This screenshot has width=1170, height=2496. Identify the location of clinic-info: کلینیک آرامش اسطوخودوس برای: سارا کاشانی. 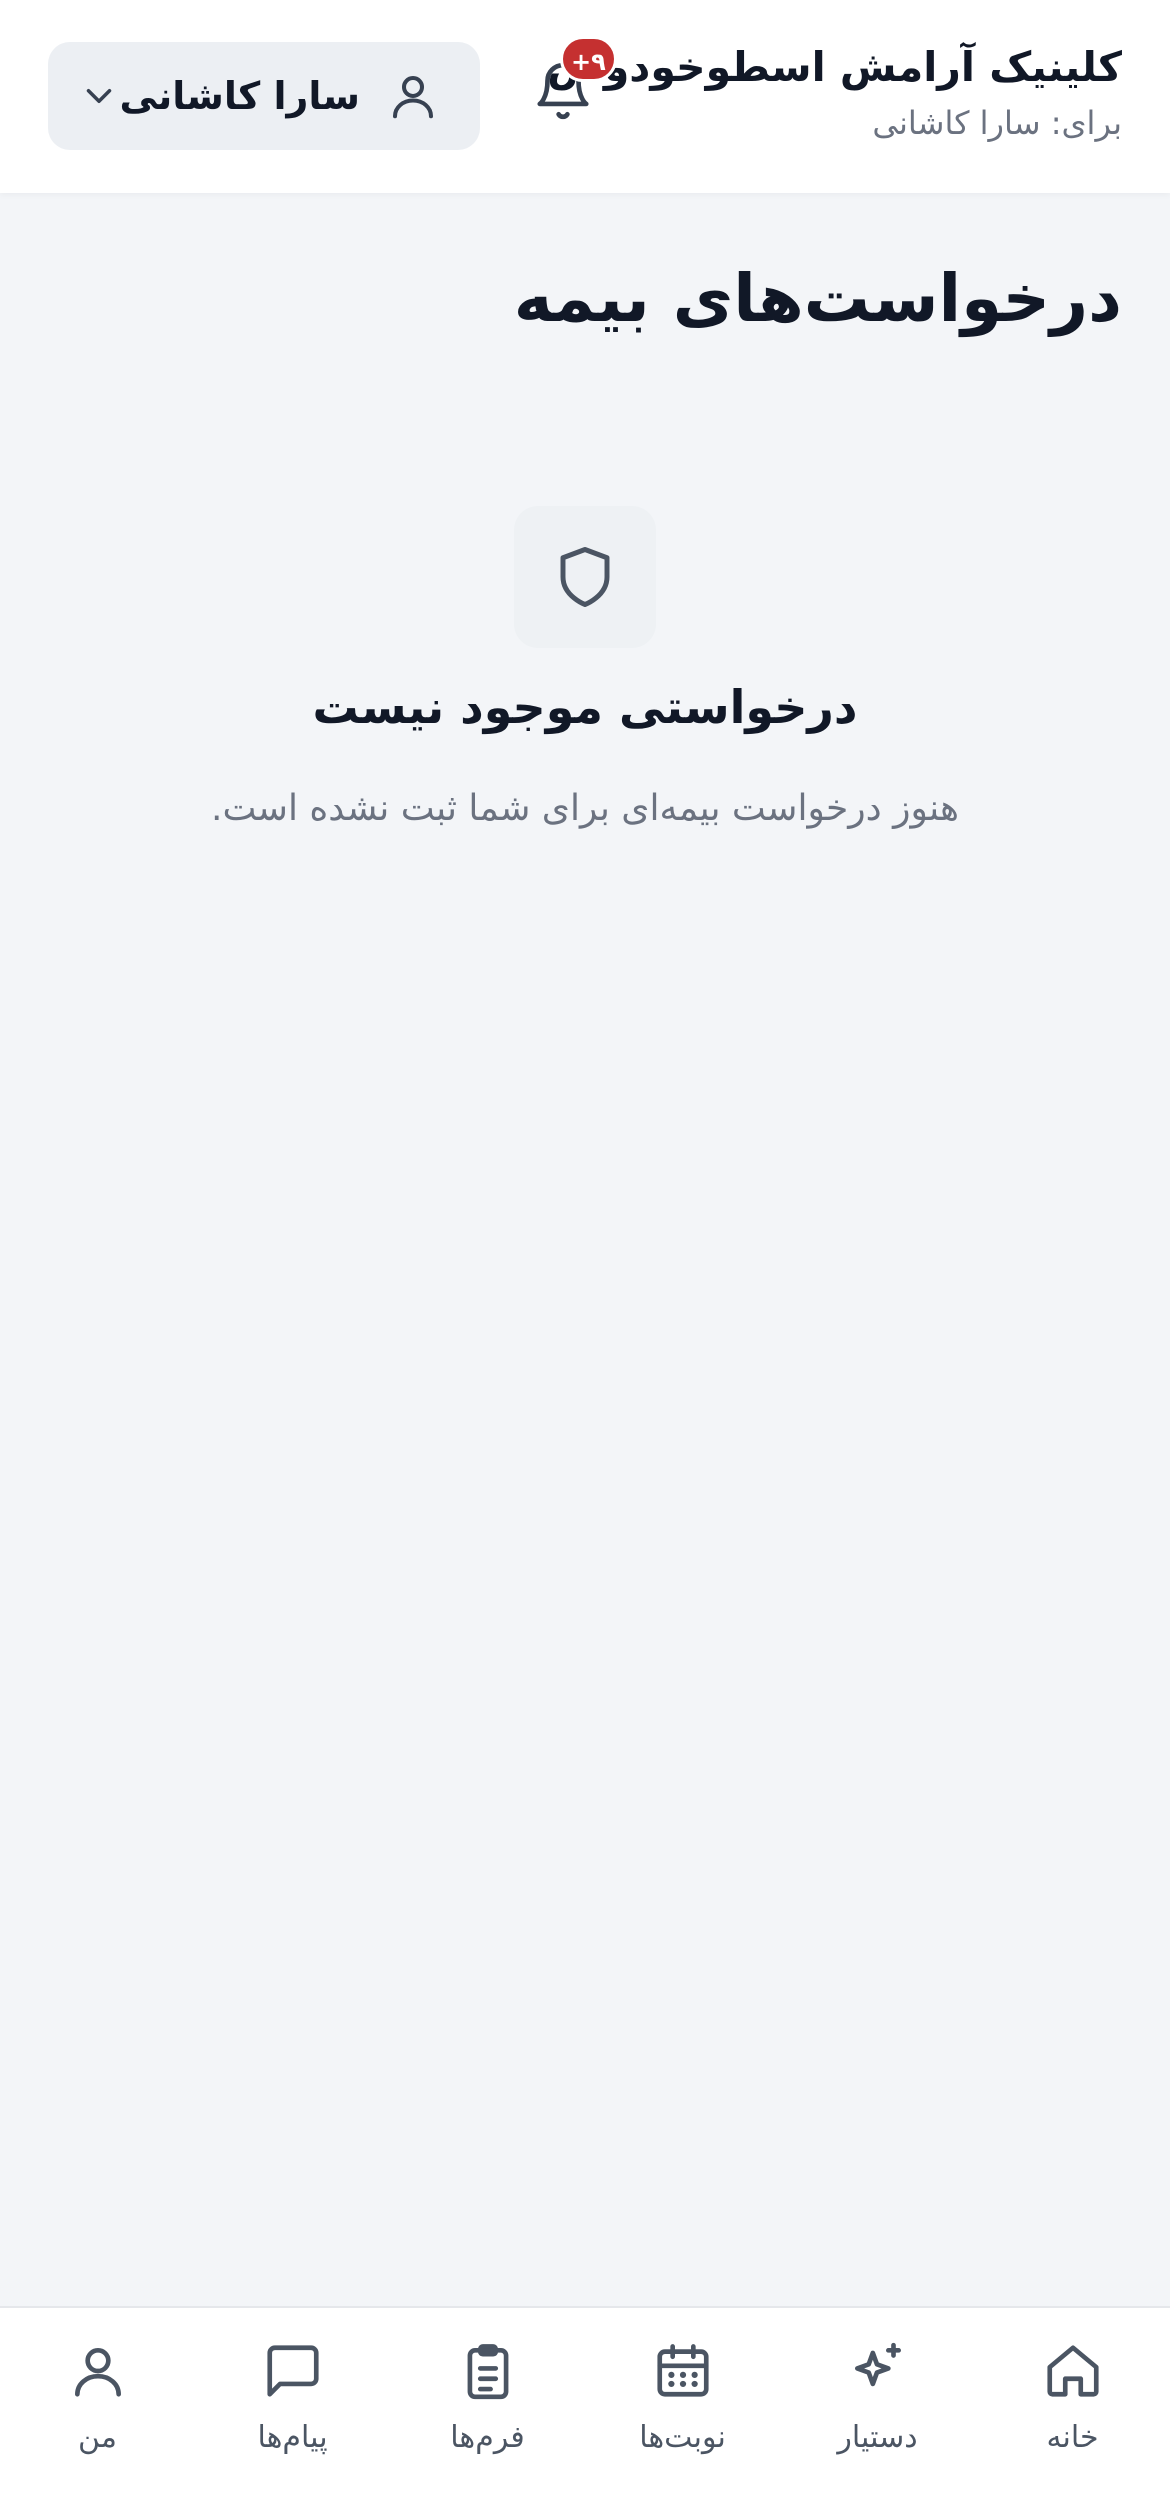
(834, 92).